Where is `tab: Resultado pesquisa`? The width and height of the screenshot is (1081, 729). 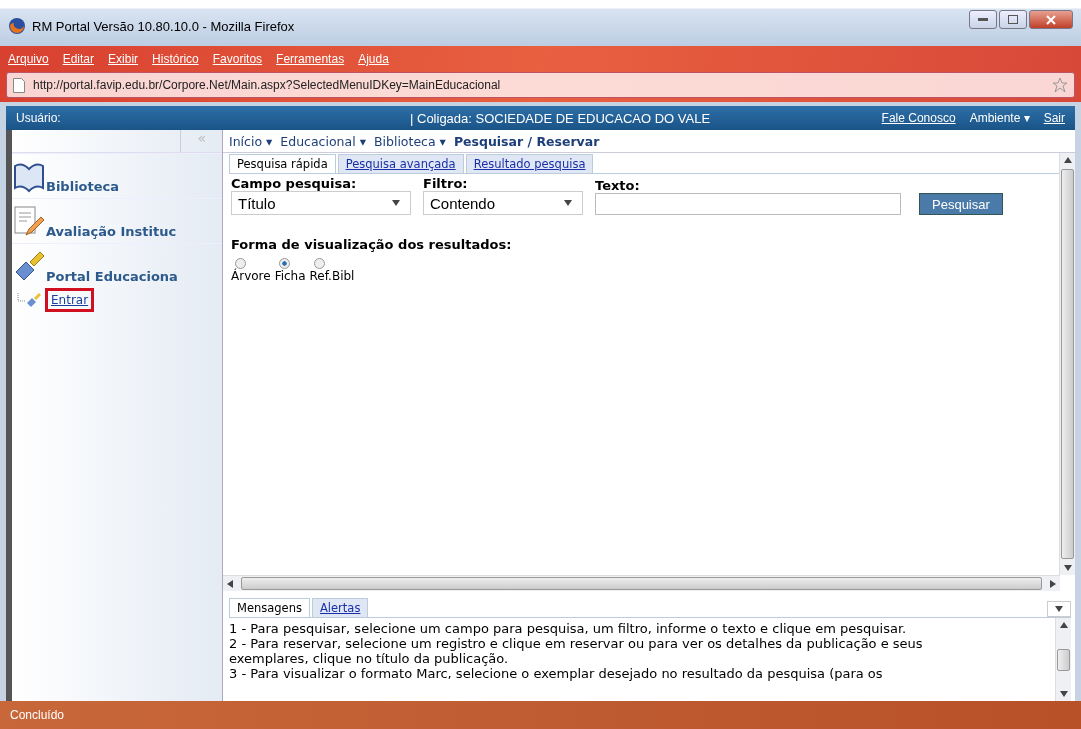 tab: Resultado pesquisa is located at coordinates (529, 163).